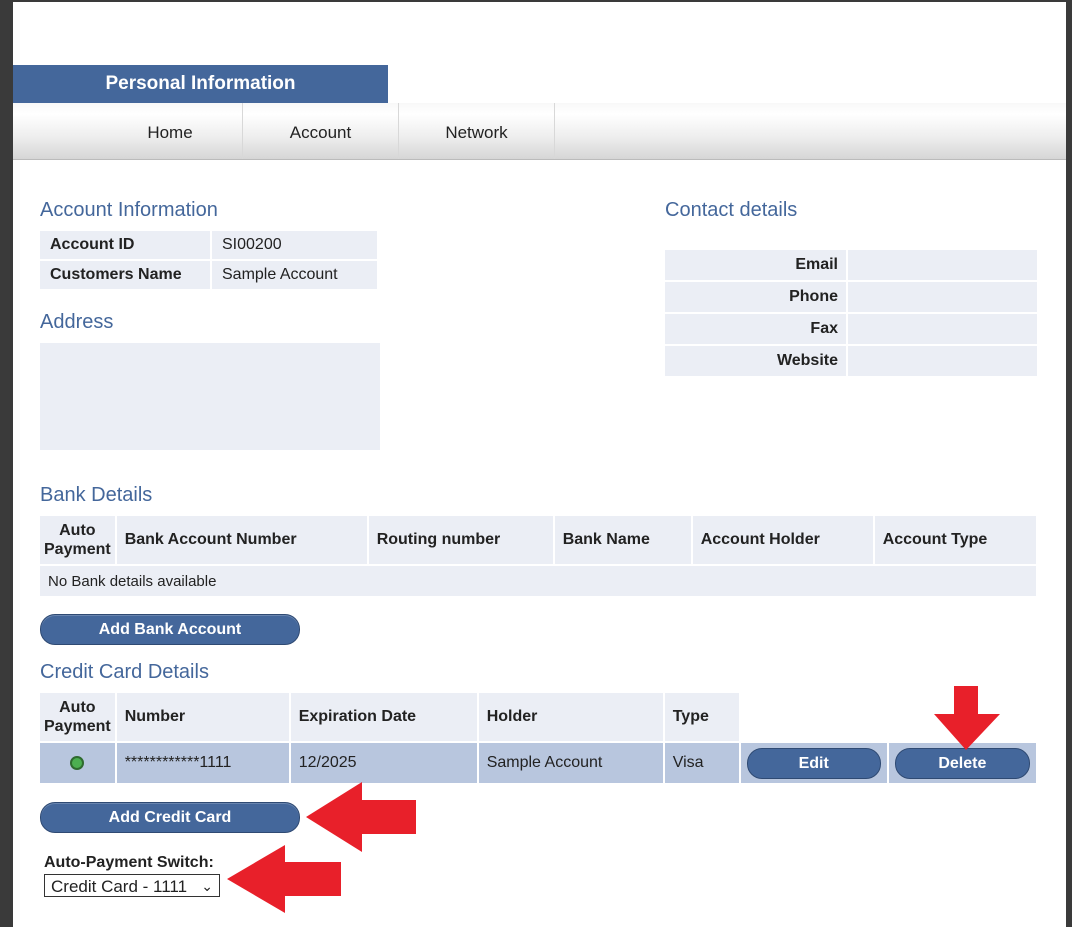 This screenshot has width=1072, height=927. Describe the element at coordinates (96, 495) in the screenshot. I see `bank-heading: Bank Details` at that location.